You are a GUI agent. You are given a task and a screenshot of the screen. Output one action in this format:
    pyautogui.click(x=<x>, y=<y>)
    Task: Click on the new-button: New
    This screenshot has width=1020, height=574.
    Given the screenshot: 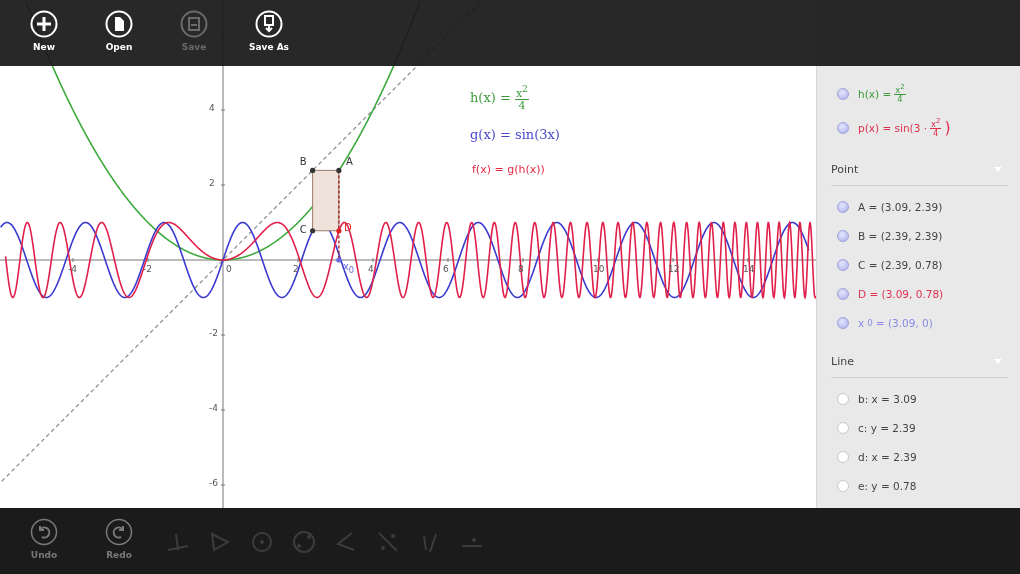 What is the action you would take?
    pyautogui.click(x=44, y=31)
    